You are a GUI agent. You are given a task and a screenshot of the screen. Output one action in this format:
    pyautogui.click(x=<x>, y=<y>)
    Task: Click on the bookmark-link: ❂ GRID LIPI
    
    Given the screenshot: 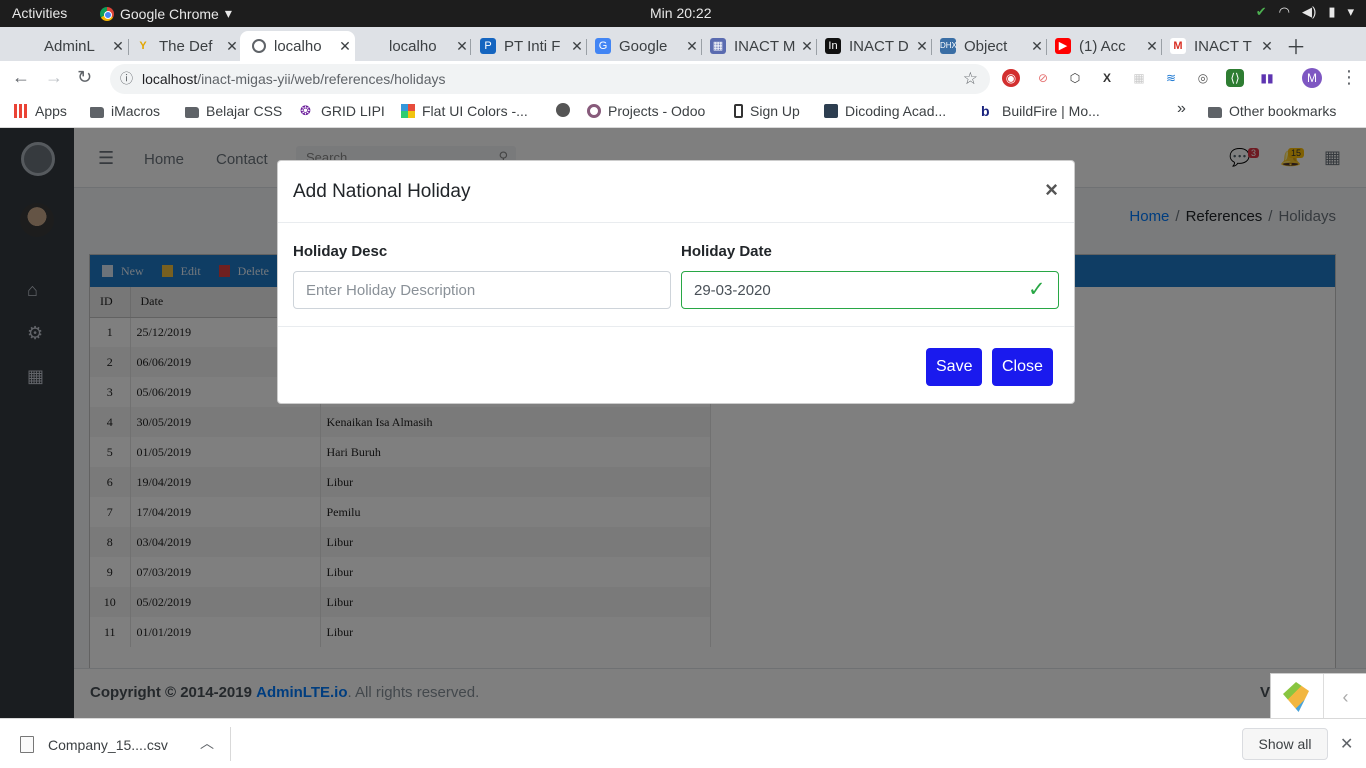 What is the action you would take?
    pyautogui.click(x=342, y=111)
    